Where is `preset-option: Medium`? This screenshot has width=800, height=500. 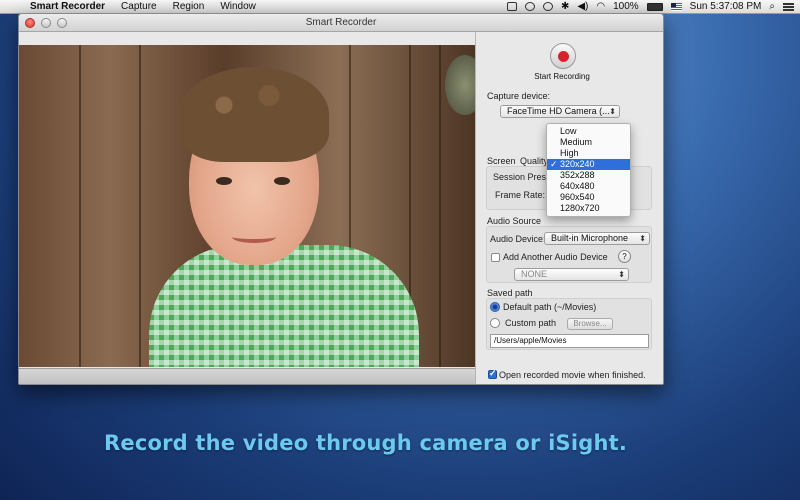 preset-option: Medium is located at coordinates (588, 142).